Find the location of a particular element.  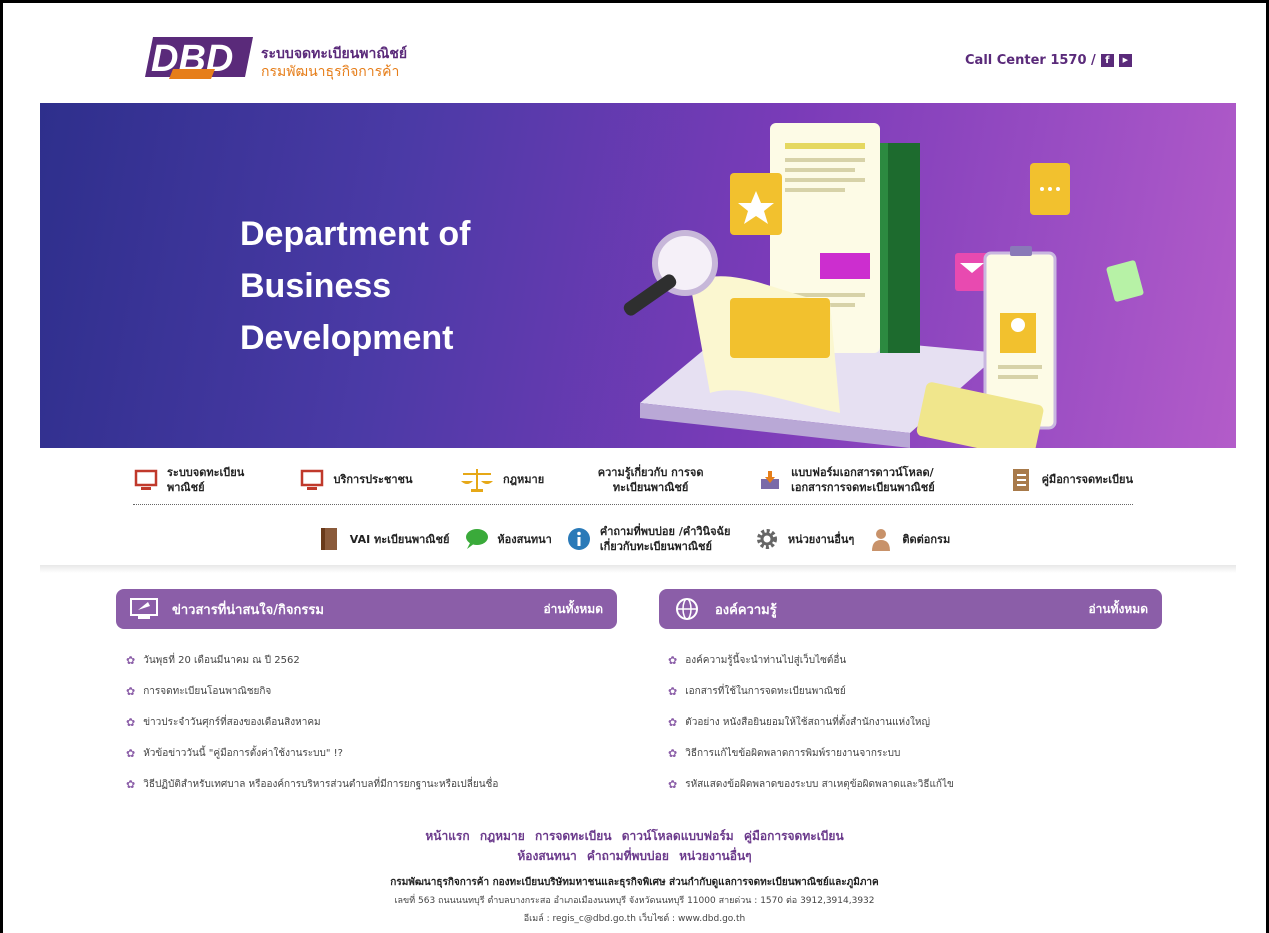

news-item: ✿ ข่าวประจำวันศุกร์ที่สองของเดือนสิงหาคม is located at coordinates (376, 722).